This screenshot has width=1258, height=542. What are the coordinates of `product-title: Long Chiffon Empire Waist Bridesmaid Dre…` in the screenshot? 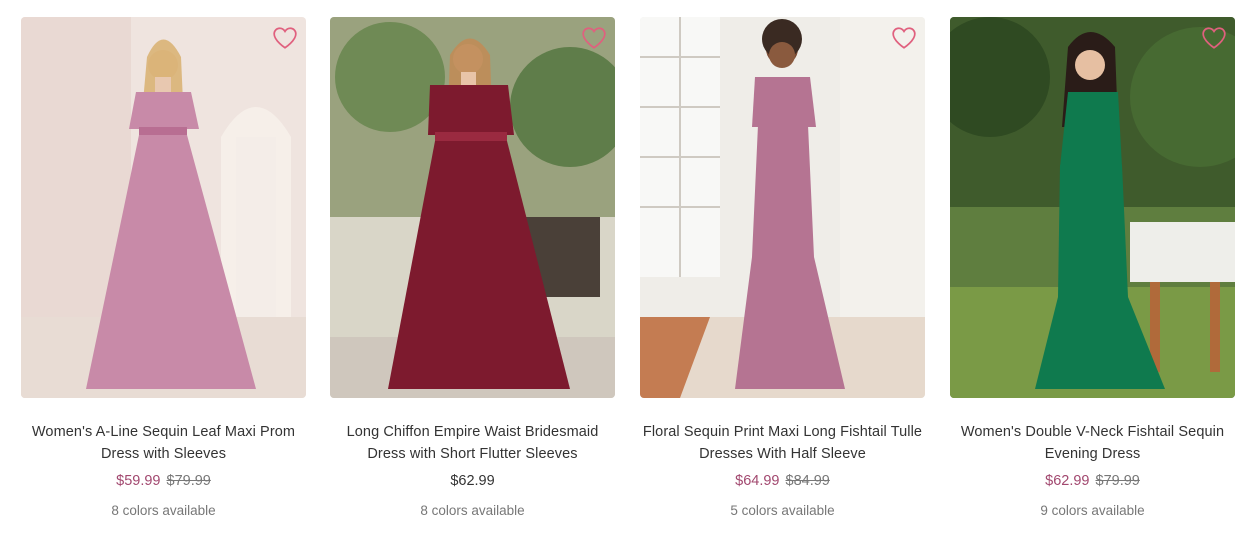 It's located at (472, 443).